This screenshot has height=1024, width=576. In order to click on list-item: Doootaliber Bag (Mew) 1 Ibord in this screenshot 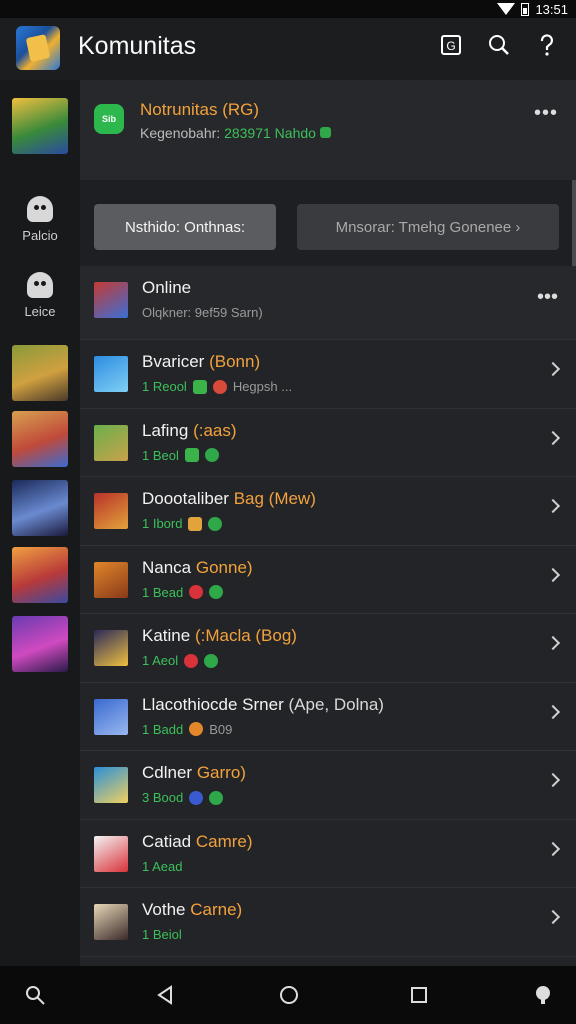, I will do `click(328, 511)`.